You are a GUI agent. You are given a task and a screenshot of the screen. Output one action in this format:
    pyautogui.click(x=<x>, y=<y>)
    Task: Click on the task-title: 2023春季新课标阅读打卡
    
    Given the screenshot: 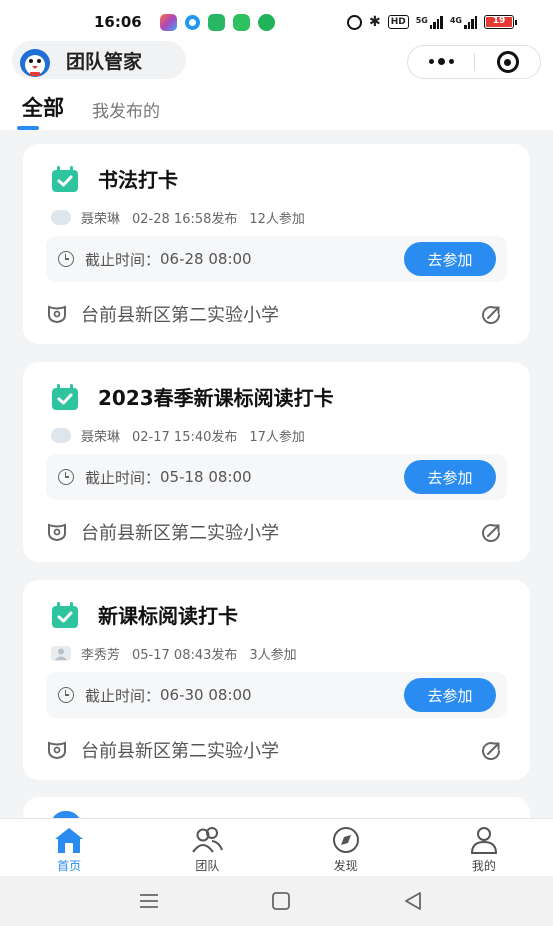 What is the action you would take?
    pyautogui.click(x=216, y=398)
    